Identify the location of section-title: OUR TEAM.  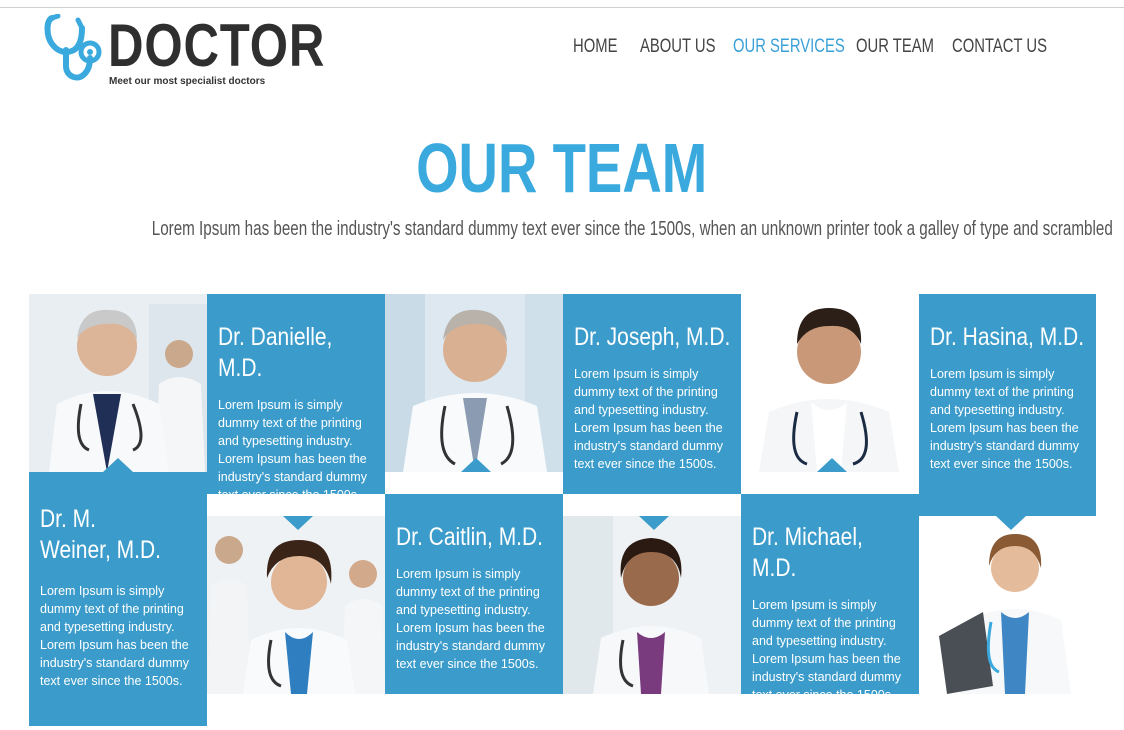
(562, 168).